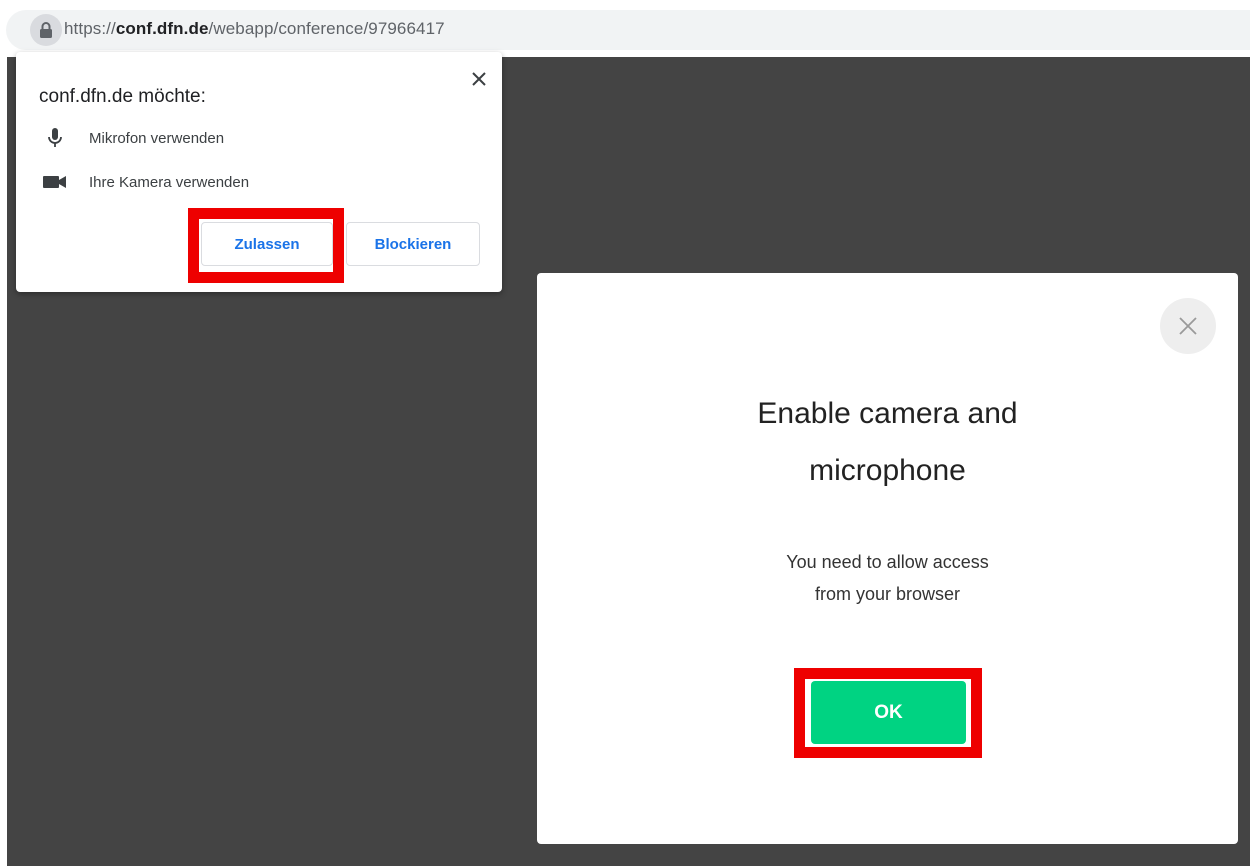  I want to click on url-host: conf.dfn.de, so click(162, 28).